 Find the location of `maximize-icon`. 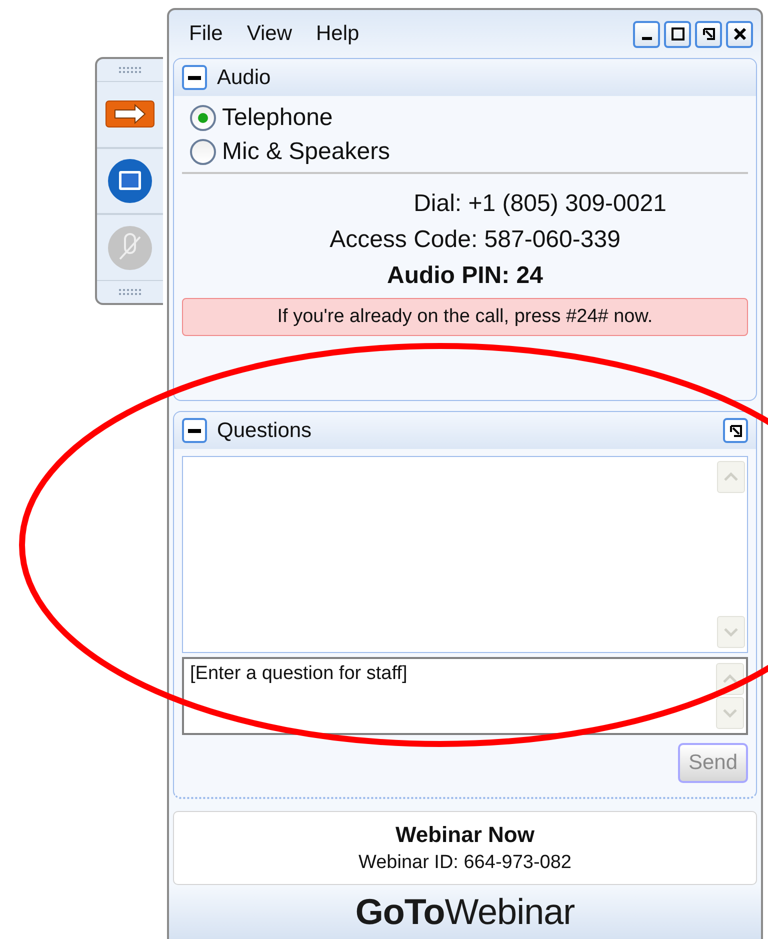

maximize-icon is located at coordinates (678, 34).